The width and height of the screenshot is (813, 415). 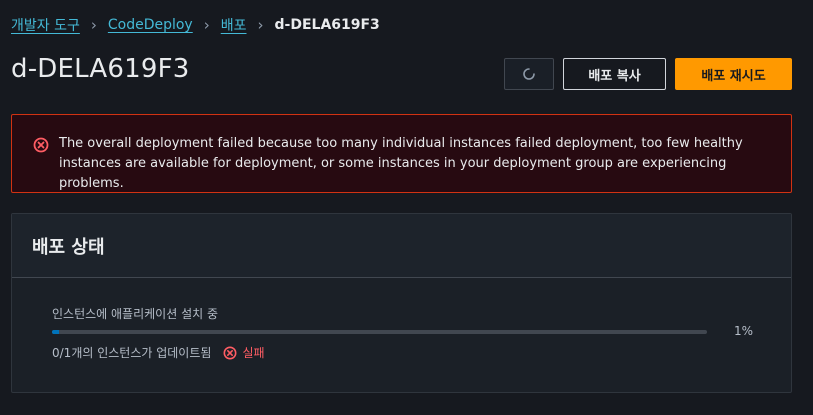 I want to click on panel-title: 배포 상태, so click(x=68, y=247).